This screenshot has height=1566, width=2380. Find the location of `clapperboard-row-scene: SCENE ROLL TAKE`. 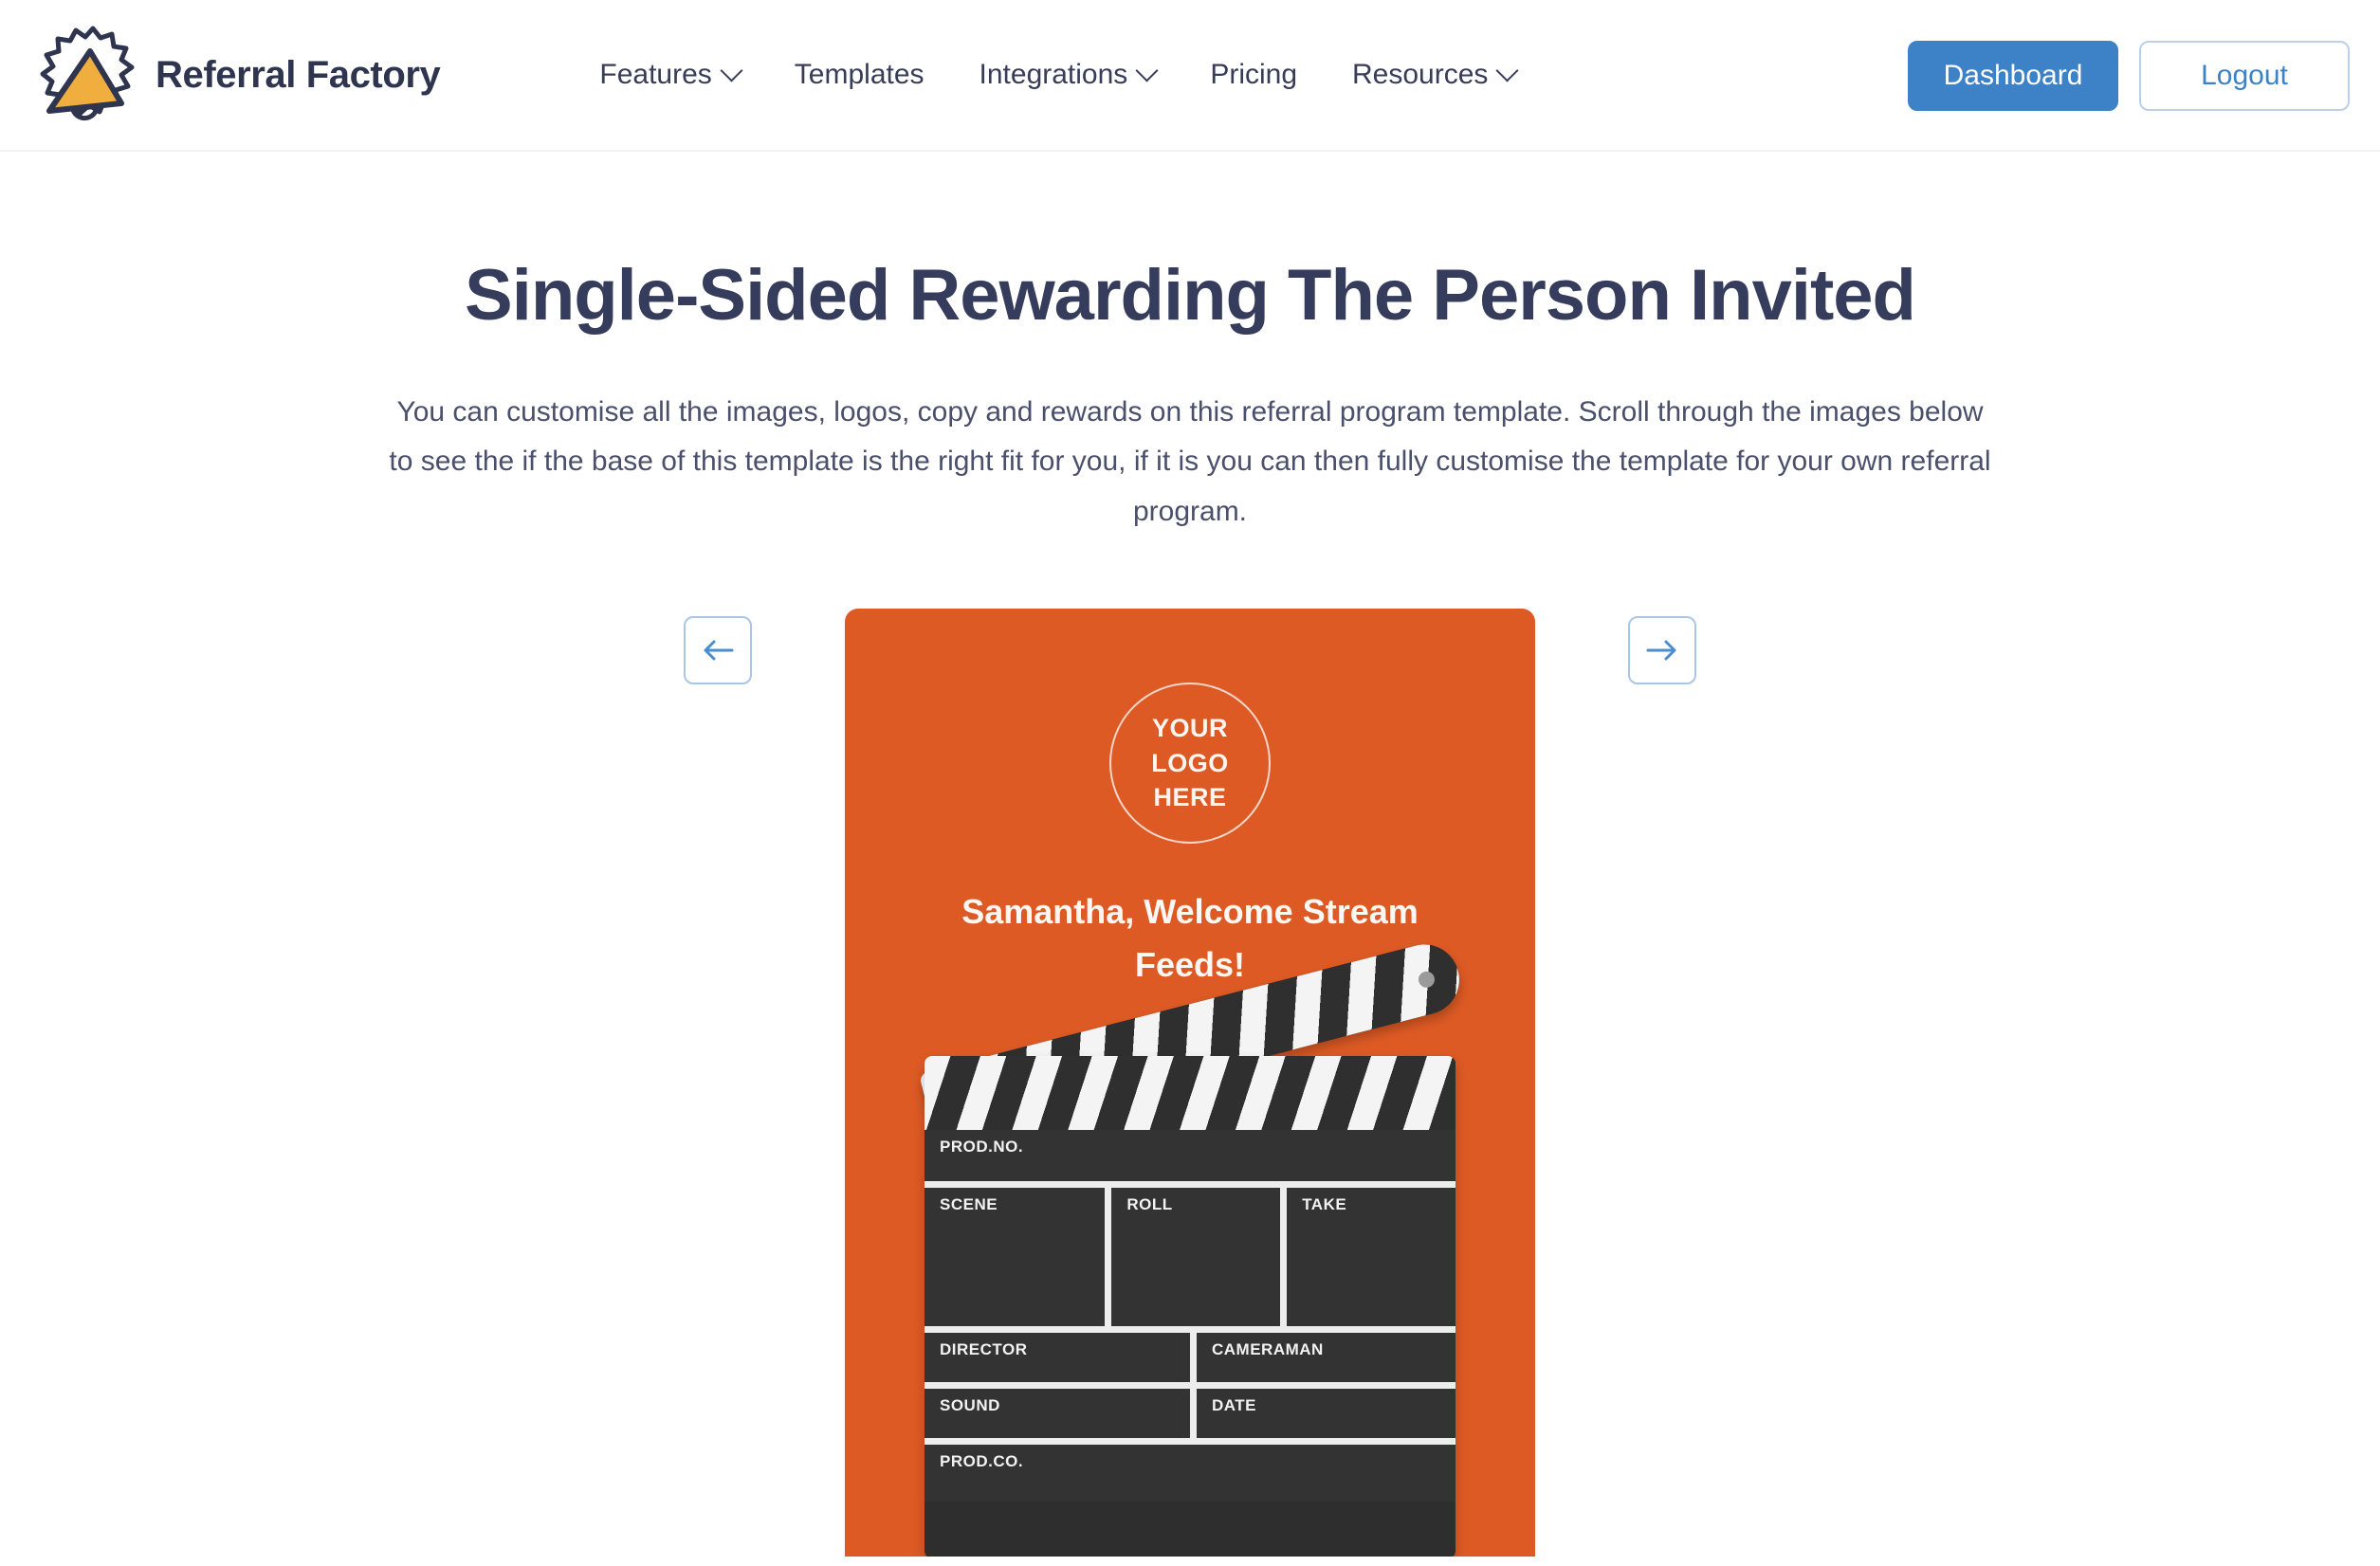

clapperboard-row-scene: SCENE ROLL TAKE is located at coordinates (1190, 1257).